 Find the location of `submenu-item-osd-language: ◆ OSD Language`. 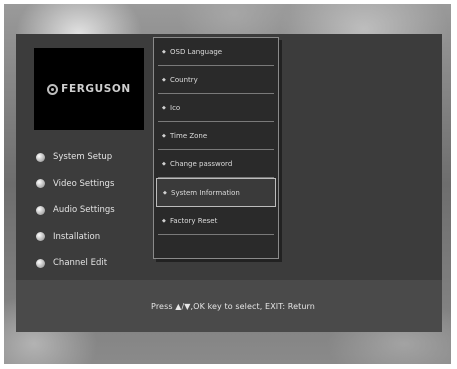

submenu-item-osd-language: ◆ OSD Language is located at coordinates (216, 52).